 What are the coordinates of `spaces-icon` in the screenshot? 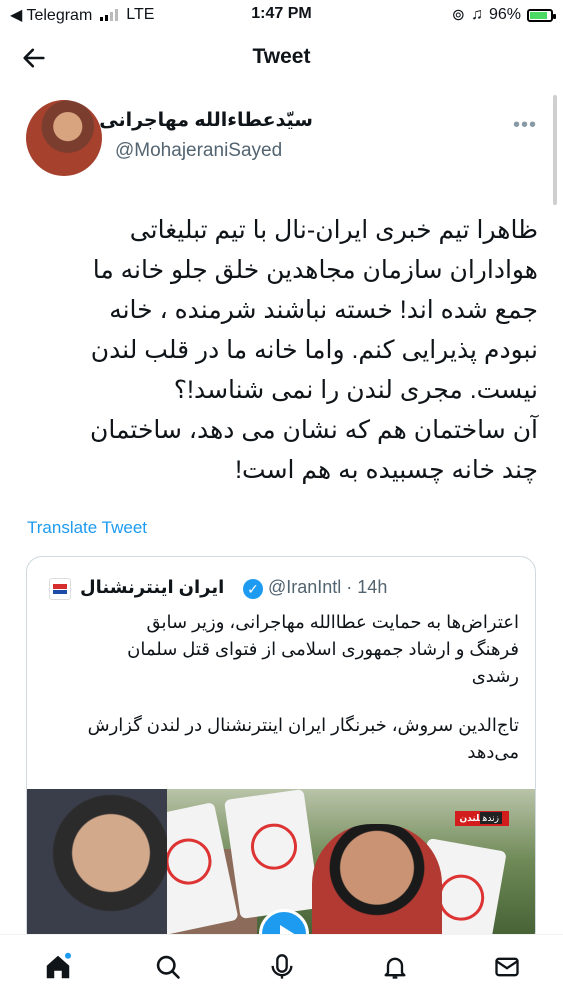 It's located at (282, 967).